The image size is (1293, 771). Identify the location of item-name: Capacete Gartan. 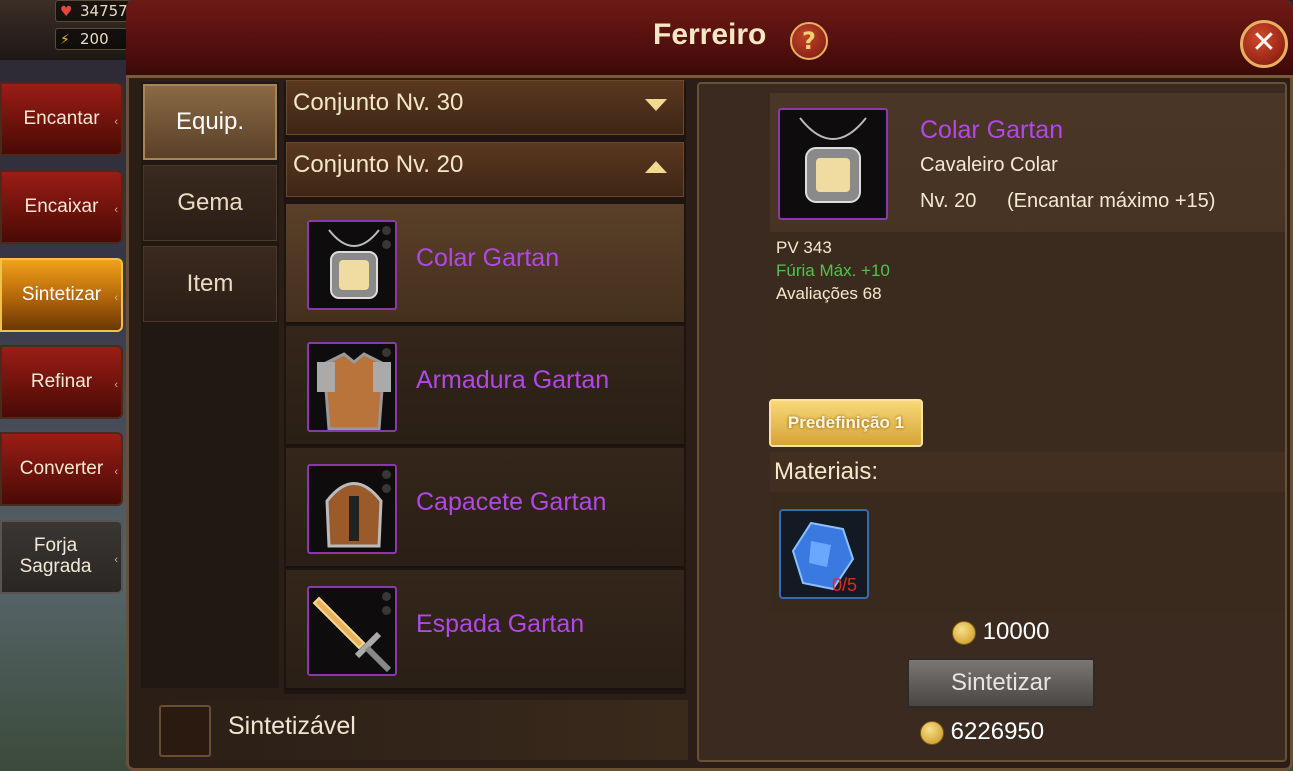
(511, 502).